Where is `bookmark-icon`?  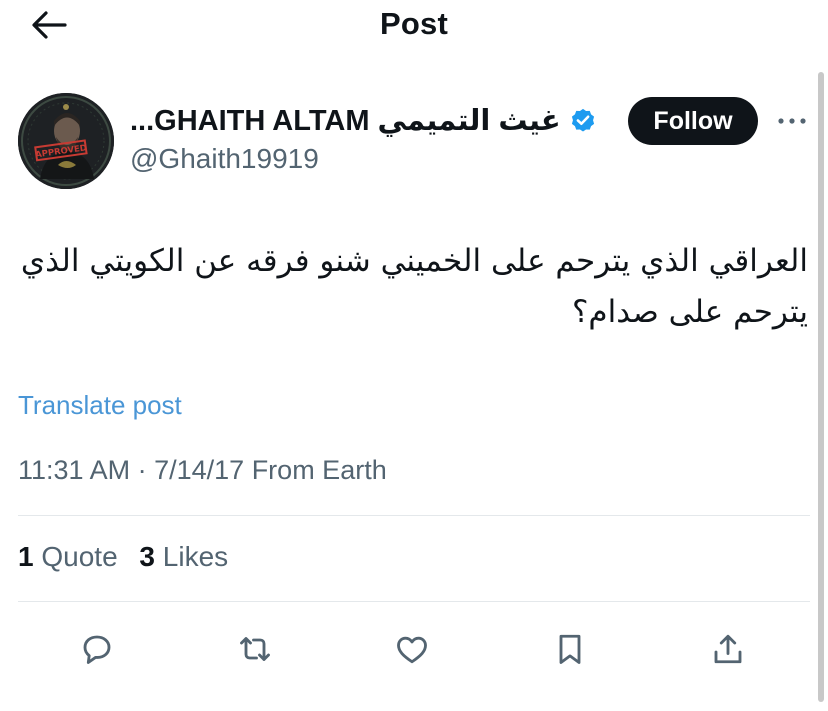 bookmark-icon is located at coordinates (570, 649).